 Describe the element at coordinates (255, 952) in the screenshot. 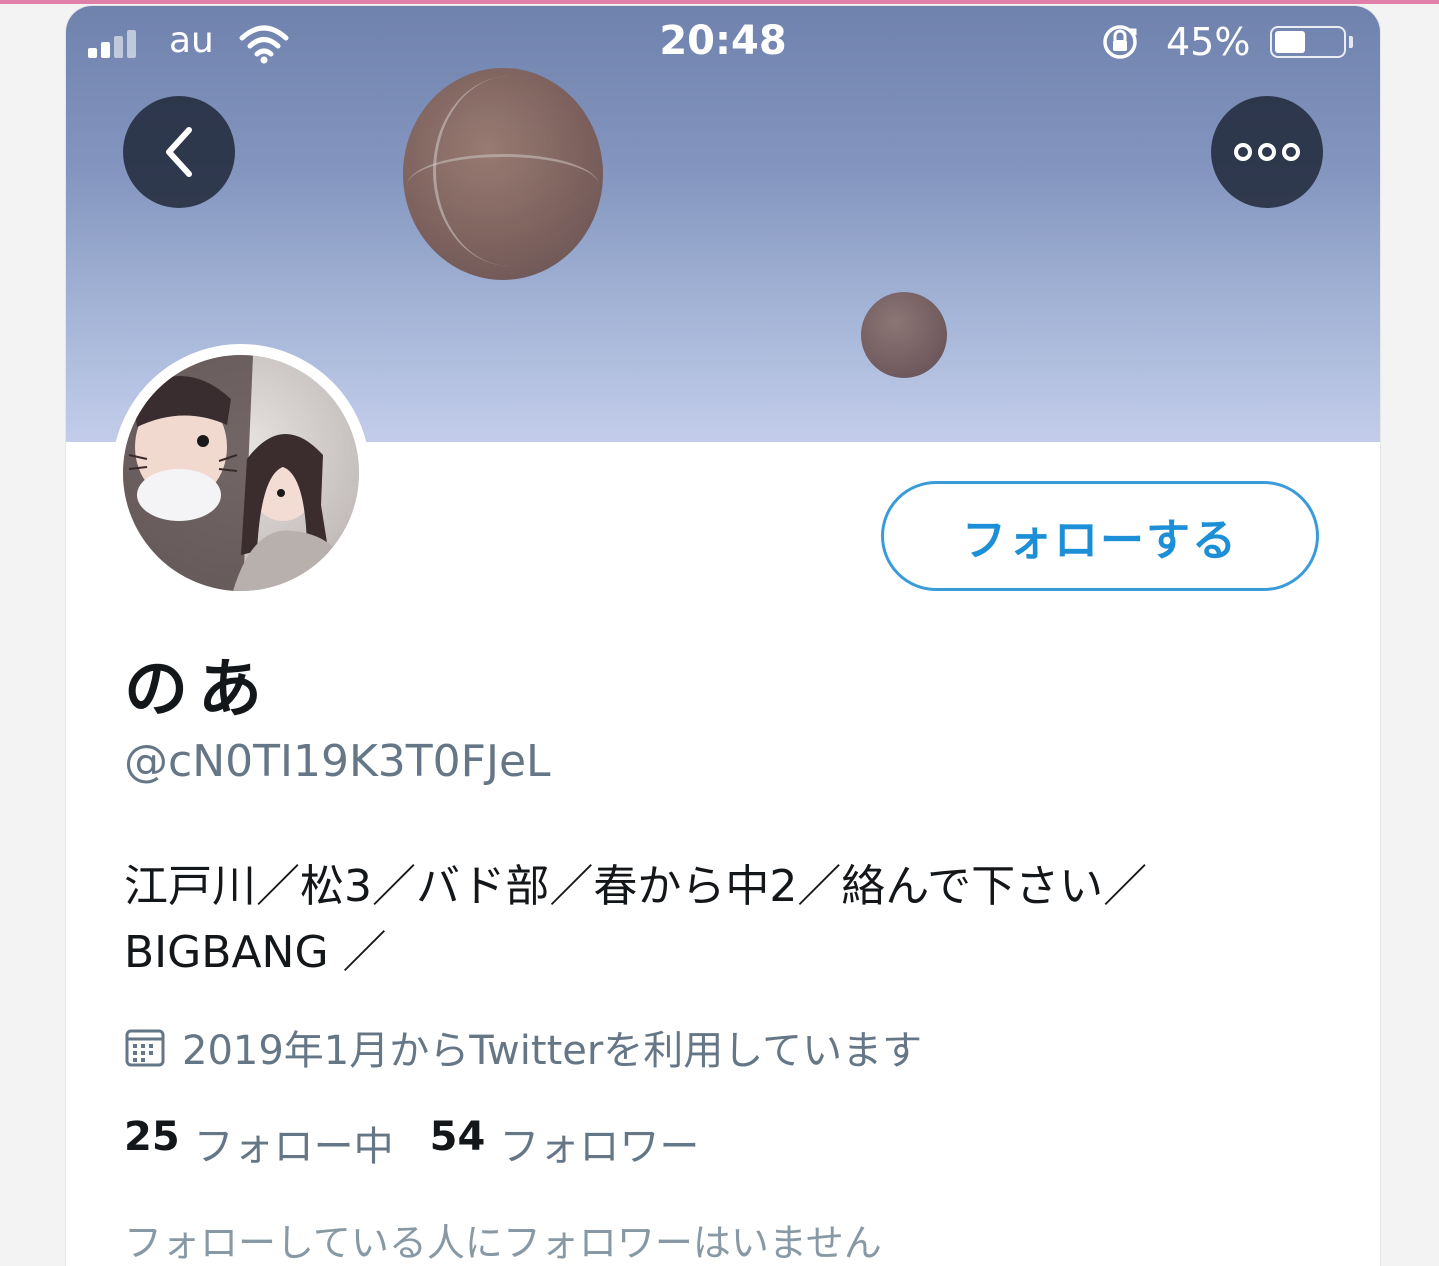

I see `bio-line-2: BIGBANG ／` at that location.